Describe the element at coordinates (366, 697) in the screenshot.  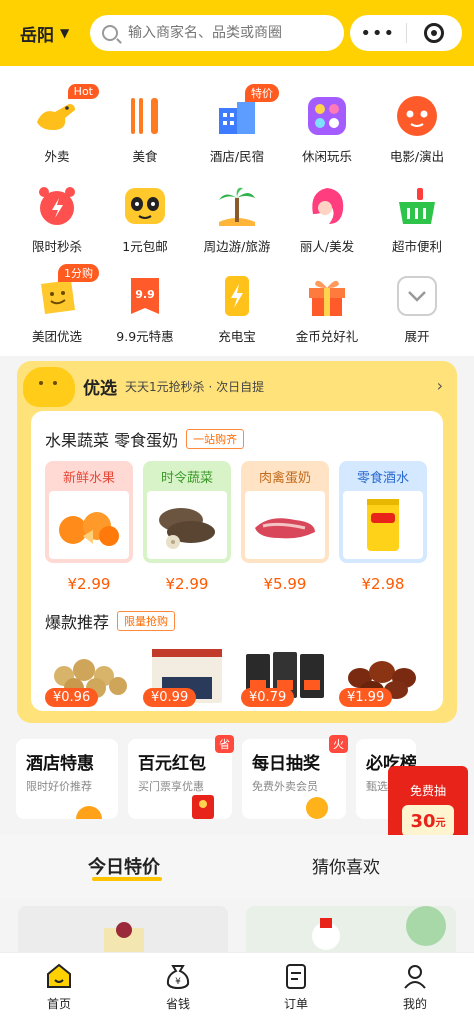
I see `hot-item-price: ¥1.99` at that location.